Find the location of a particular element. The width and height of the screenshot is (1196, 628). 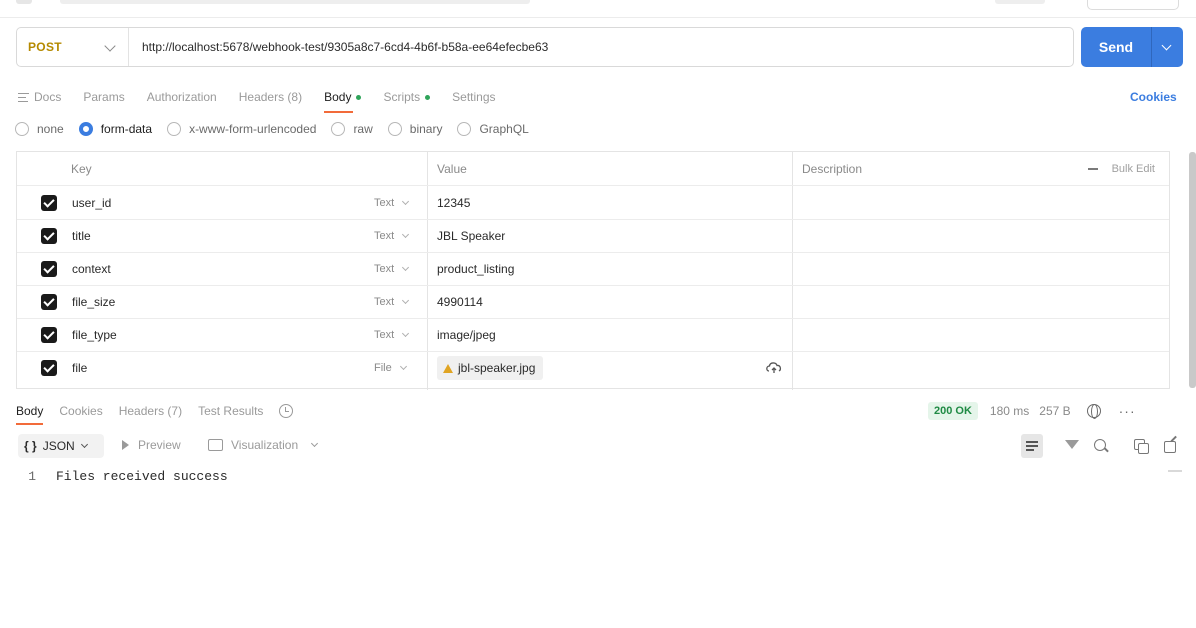

file-chip: jbl-speaker.jpg is located at coordinates (490, 368).